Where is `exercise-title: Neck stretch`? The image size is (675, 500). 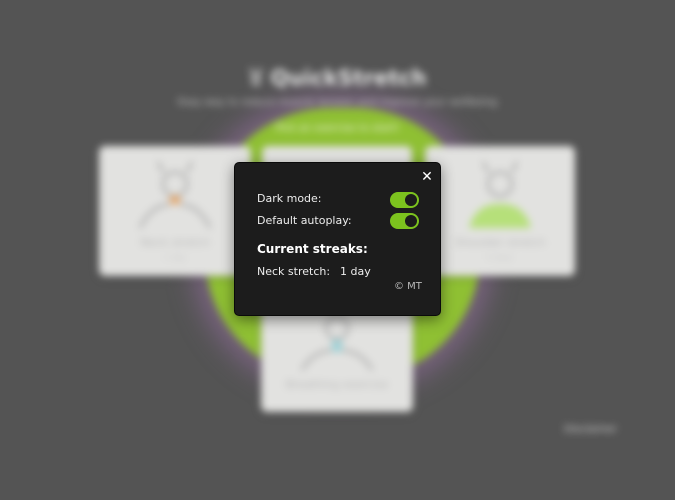 exercise-title: Neck stretch is located at coordinates (175, 242).